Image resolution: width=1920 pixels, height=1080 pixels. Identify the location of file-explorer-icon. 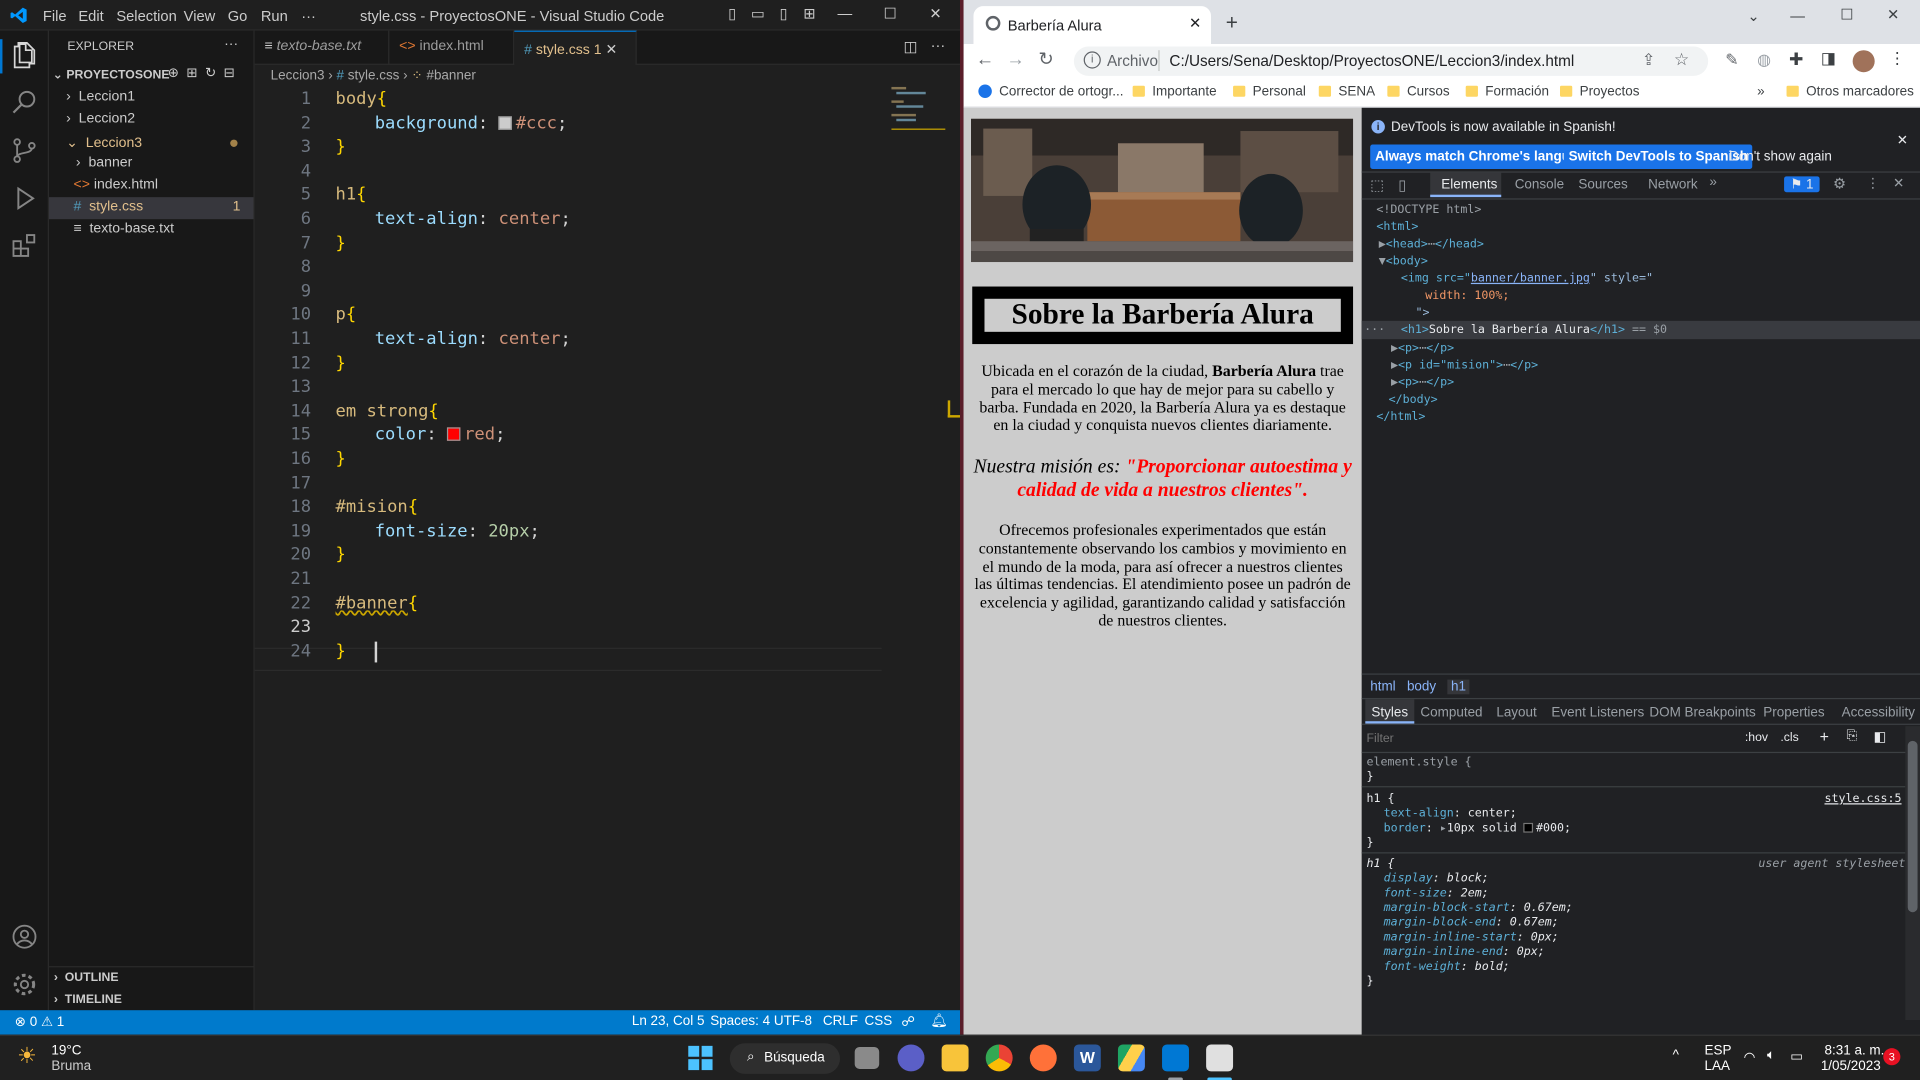
(955, 1058).